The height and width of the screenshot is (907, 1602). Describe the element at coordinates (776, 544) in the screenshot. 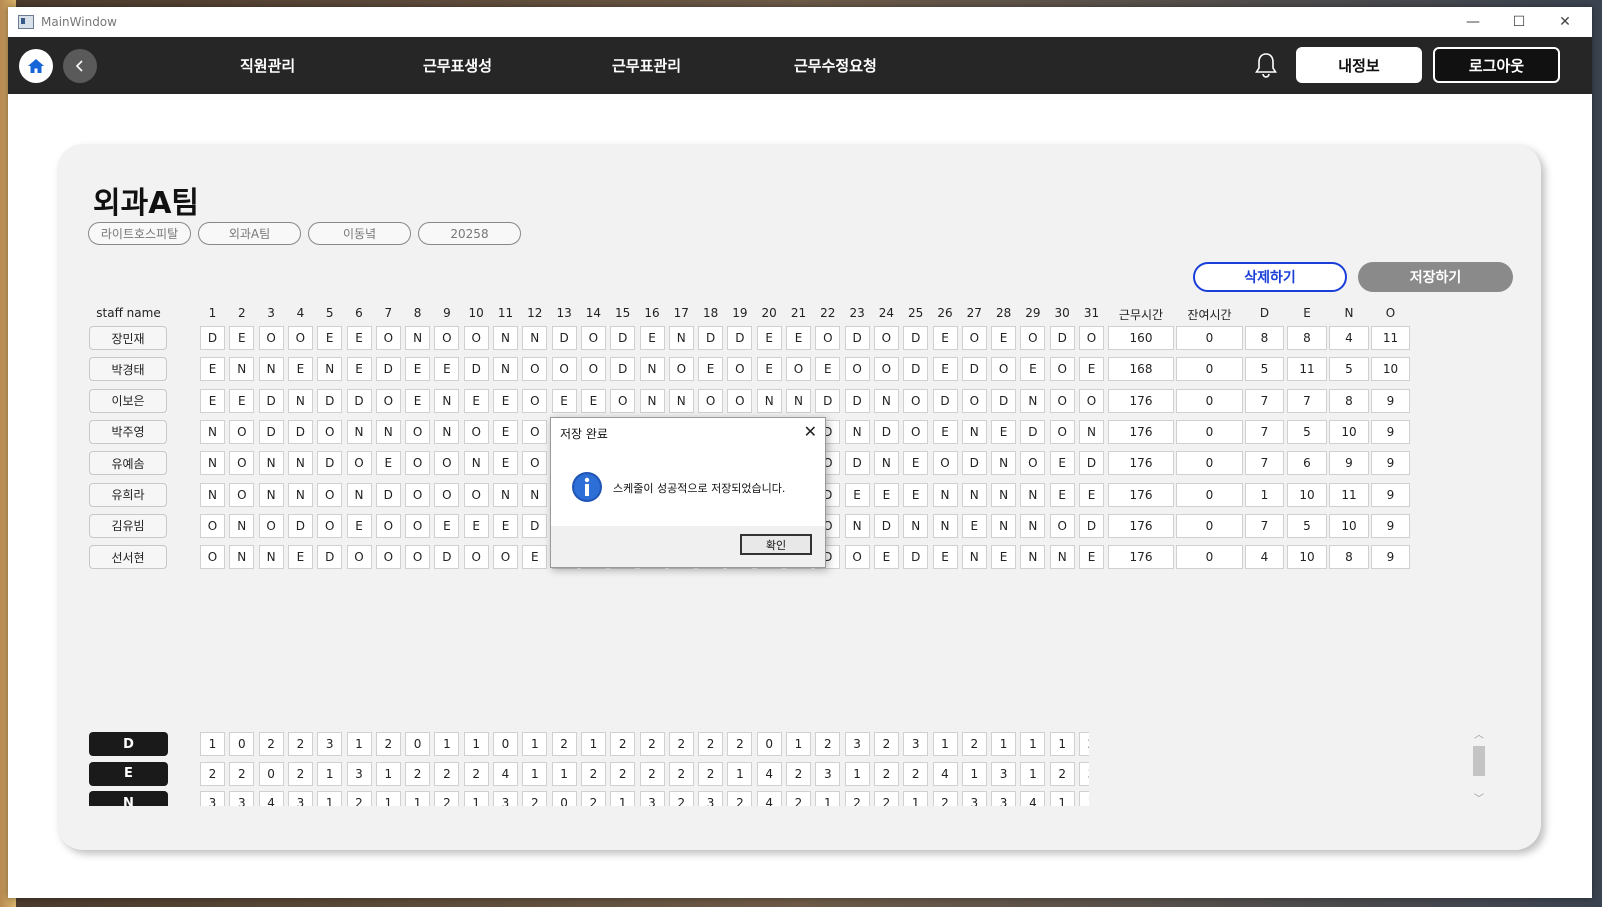

I see `dialog-ok-button: 확인` at that location.